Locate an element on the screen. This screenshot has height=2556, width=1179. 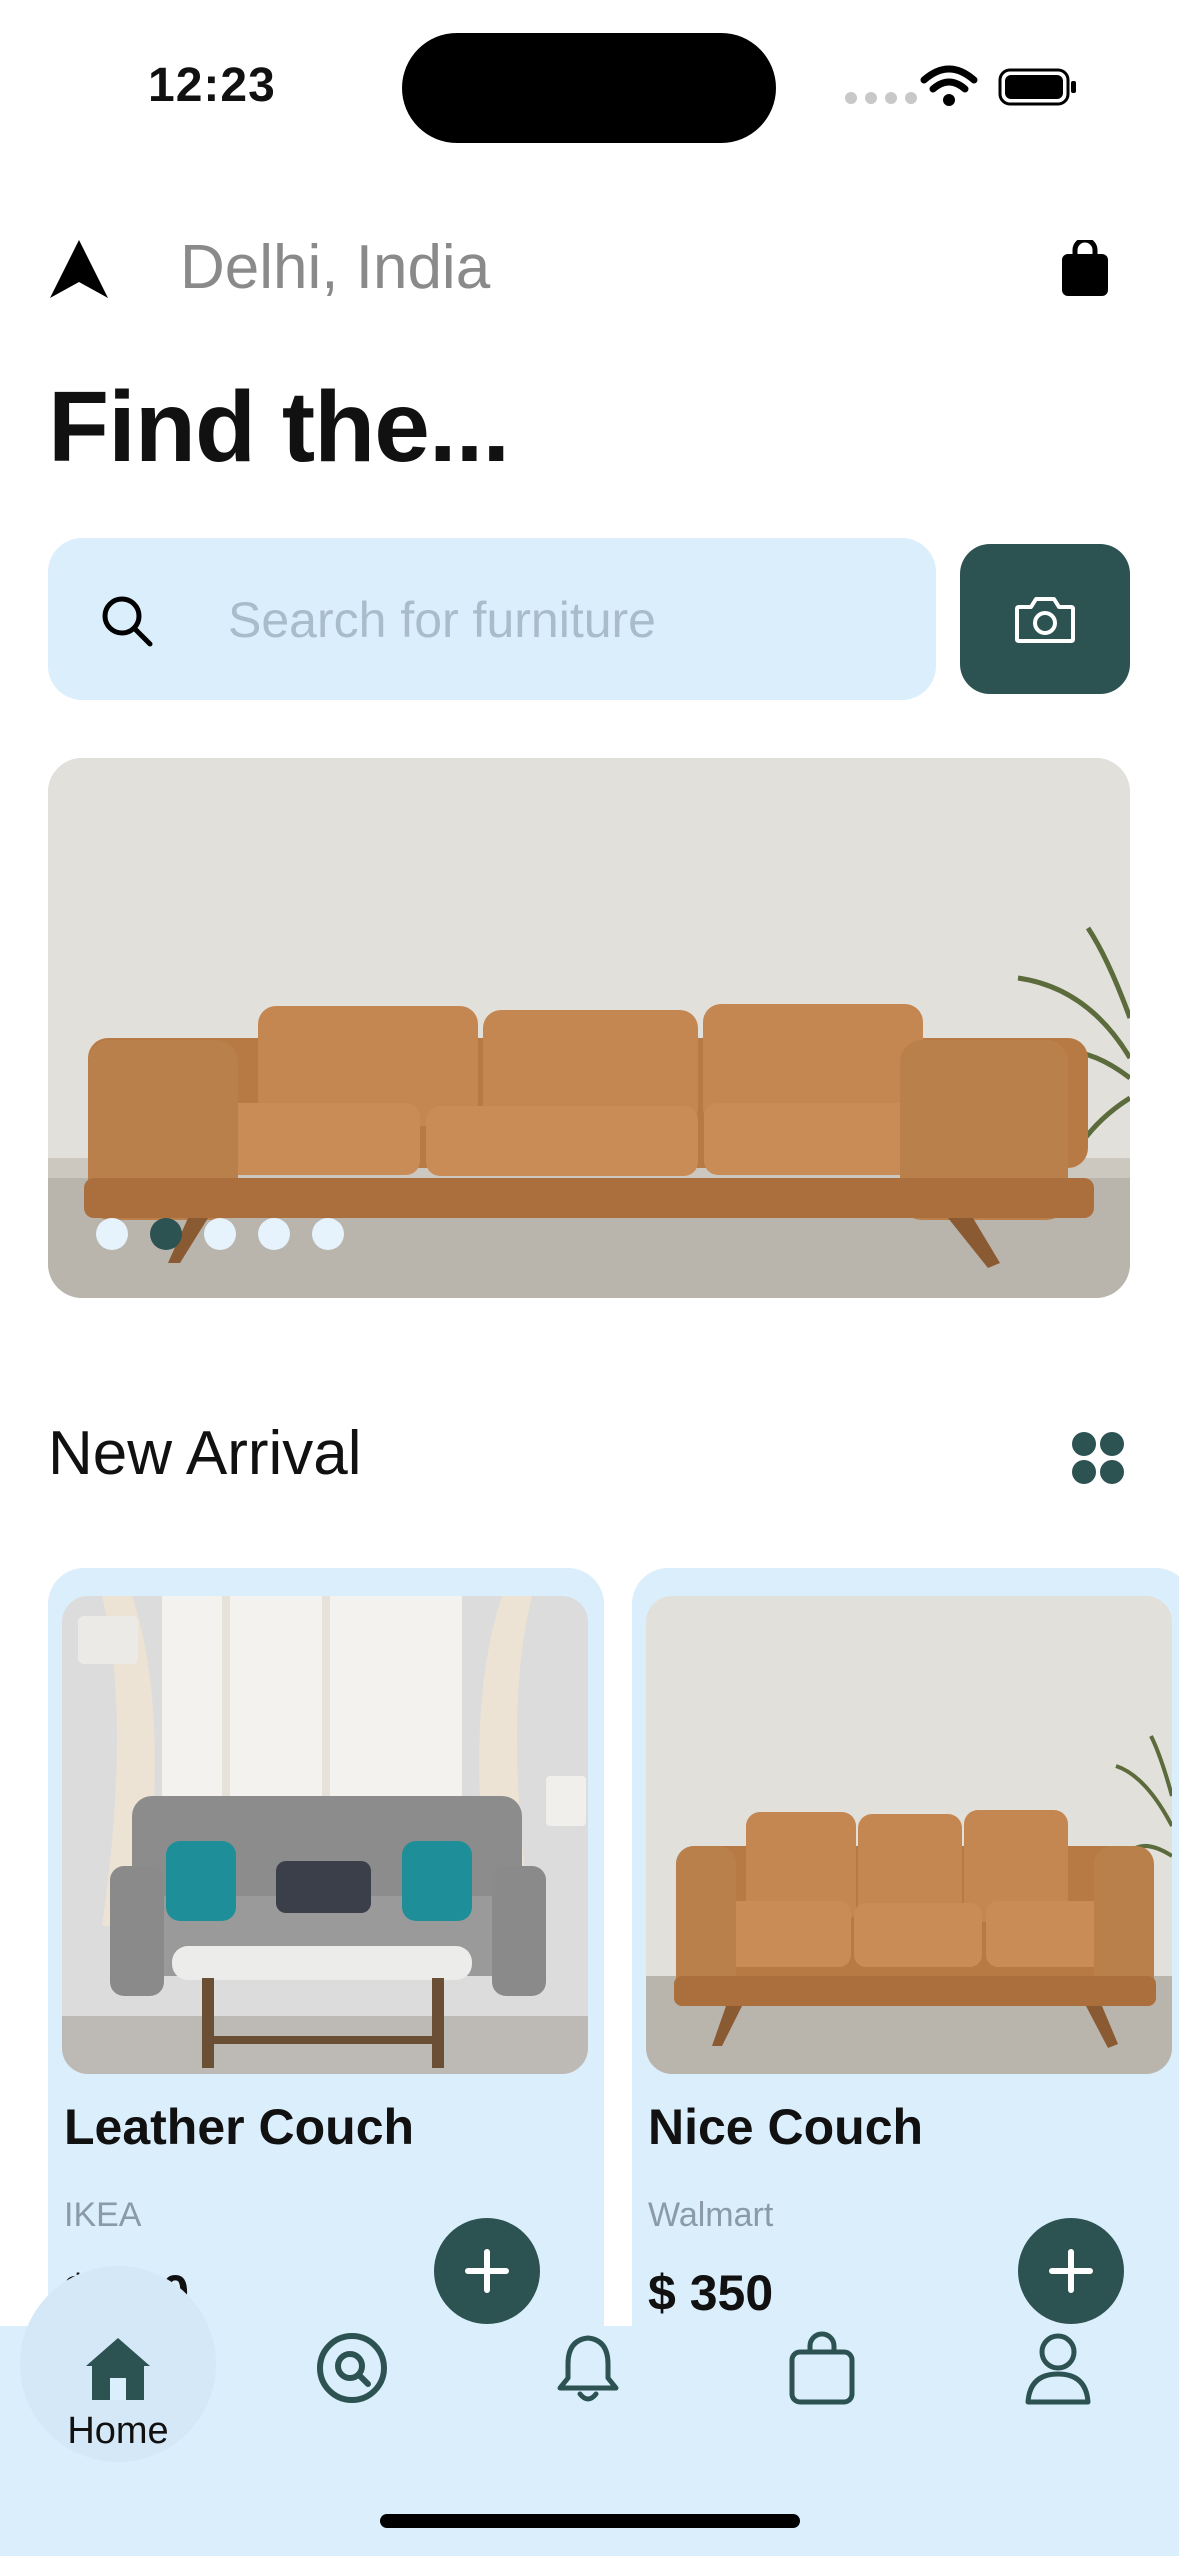
shopping-bag-icon is located at coordinates (1085, 269).